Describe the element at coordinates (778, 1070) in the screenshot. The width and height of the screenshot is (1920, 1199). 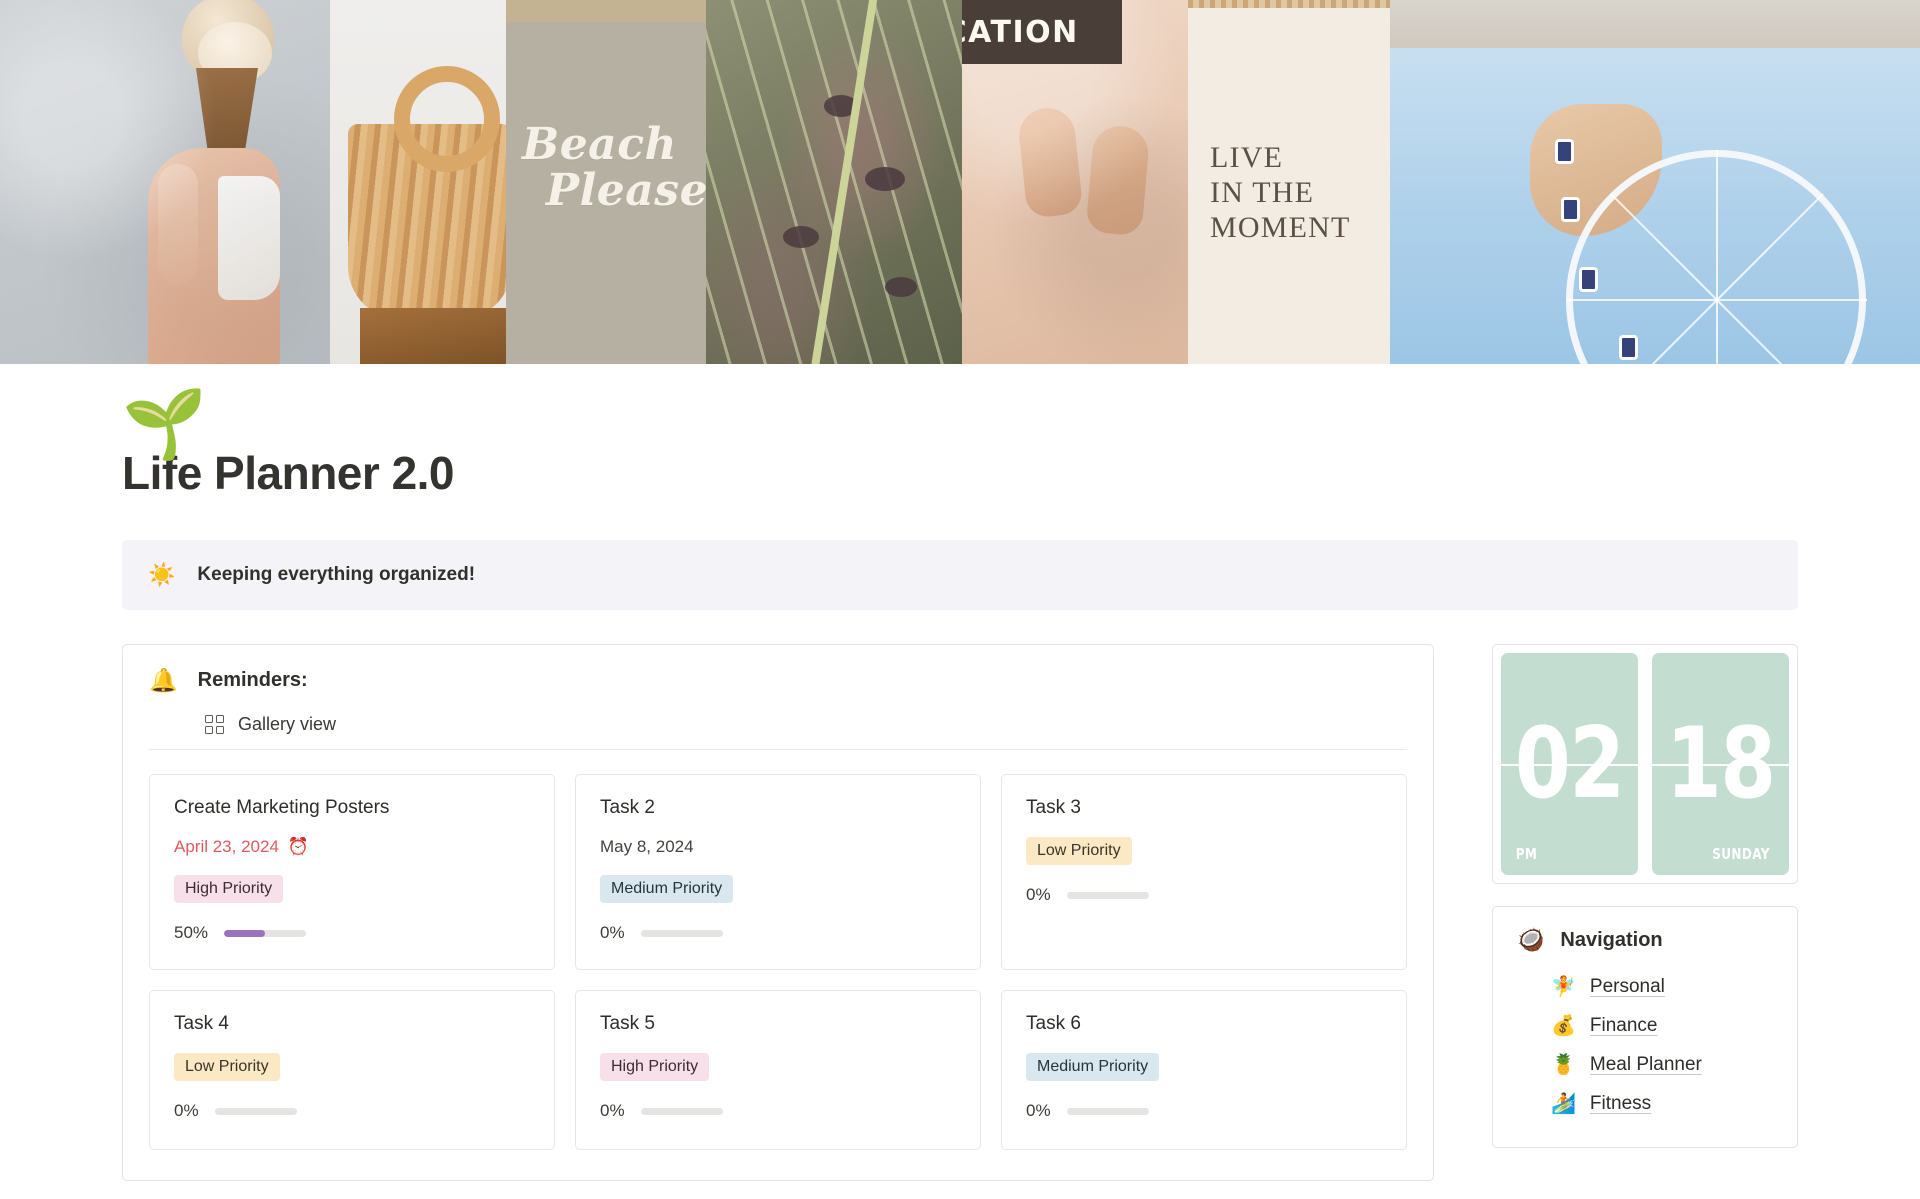
I see `task-card: Task 5 High Priority 0%` at that location.